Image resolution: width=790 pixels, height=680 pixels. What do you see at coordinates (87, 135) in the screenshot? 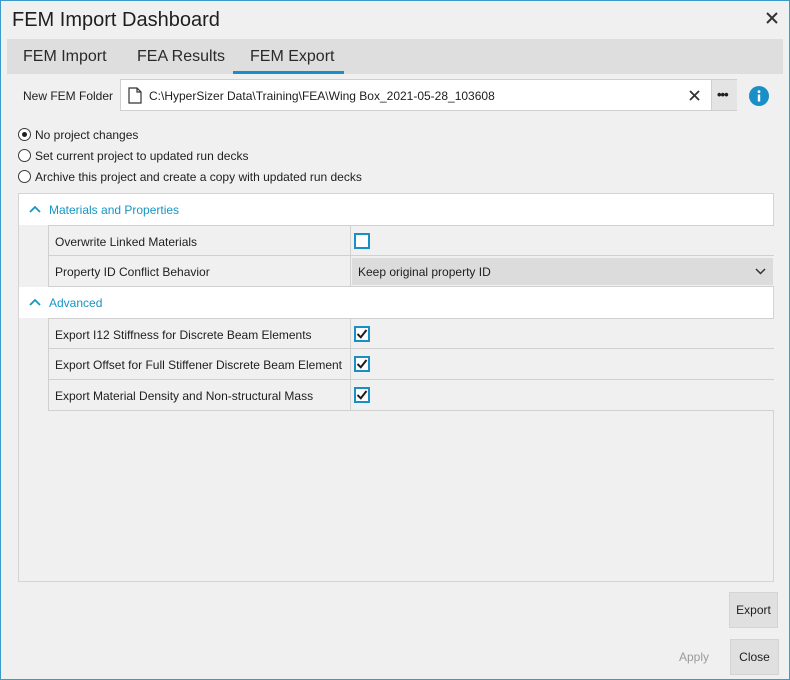
I see `option-label: No project changes` at bounding box center [87, 135].